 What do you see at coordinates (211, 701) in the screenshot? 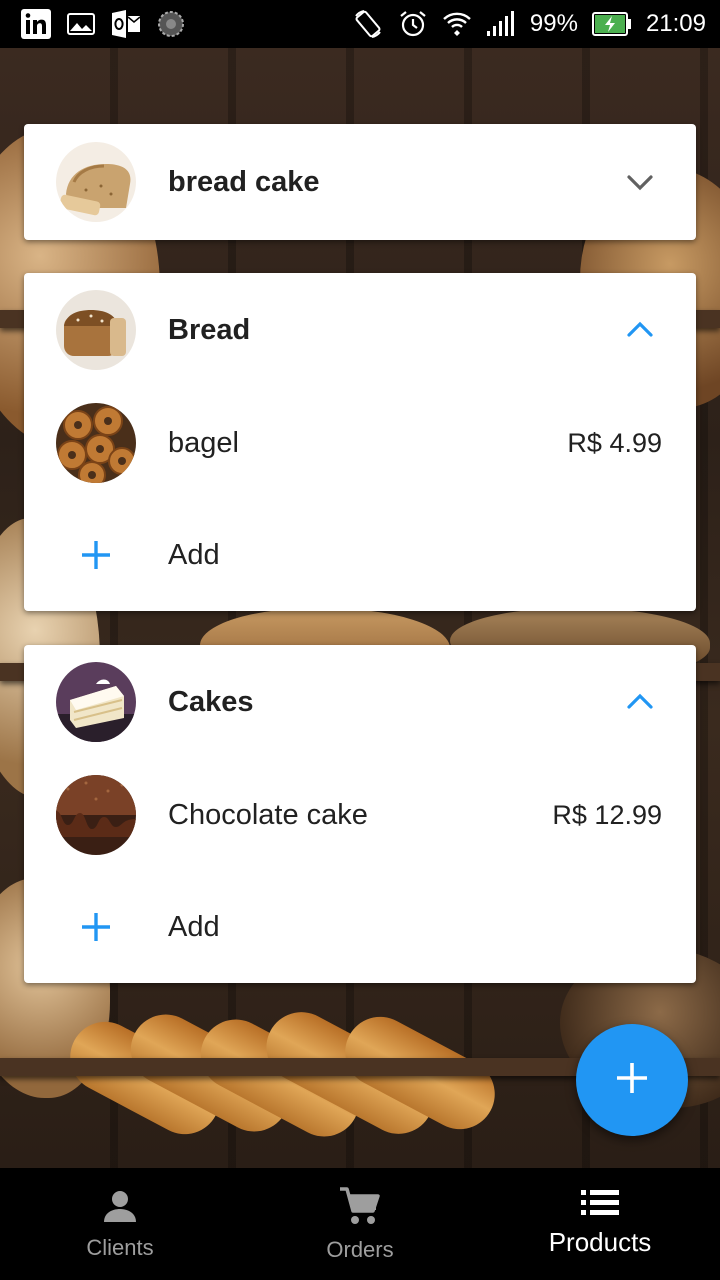
I see `category-name: Cakes` at bounding box center [211, 701].